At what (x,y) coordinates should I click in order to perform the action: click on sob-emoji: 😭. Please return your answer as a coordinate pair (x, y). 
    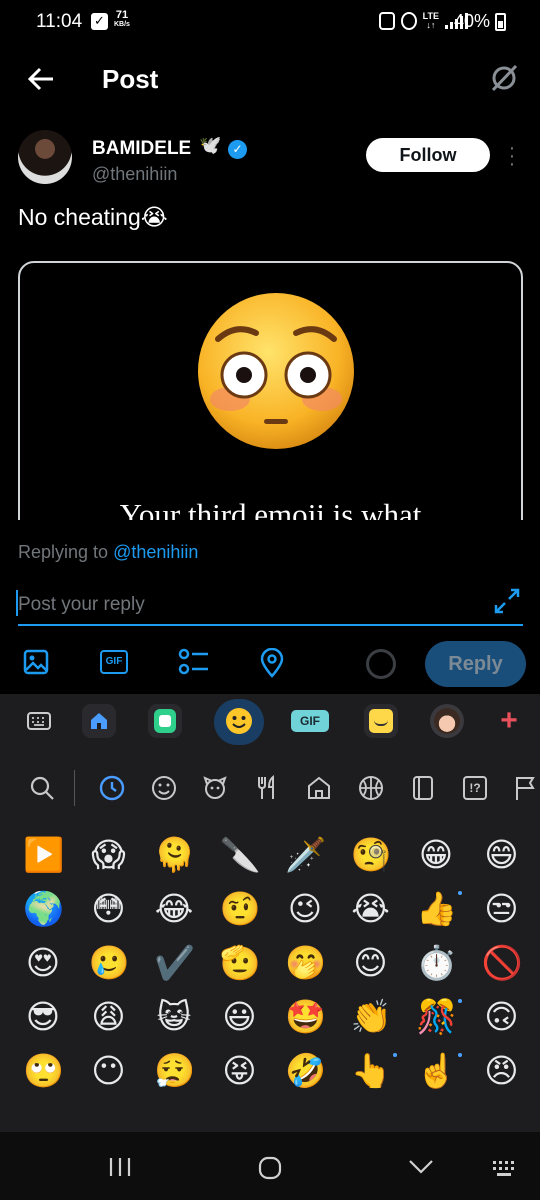
    Looking at the image, I should click on (371, 909).